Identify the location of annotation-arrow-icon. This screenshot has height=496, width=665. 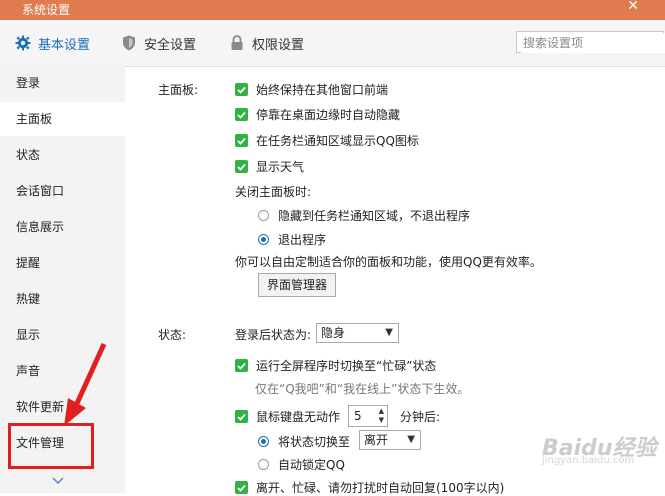
(85, 384).